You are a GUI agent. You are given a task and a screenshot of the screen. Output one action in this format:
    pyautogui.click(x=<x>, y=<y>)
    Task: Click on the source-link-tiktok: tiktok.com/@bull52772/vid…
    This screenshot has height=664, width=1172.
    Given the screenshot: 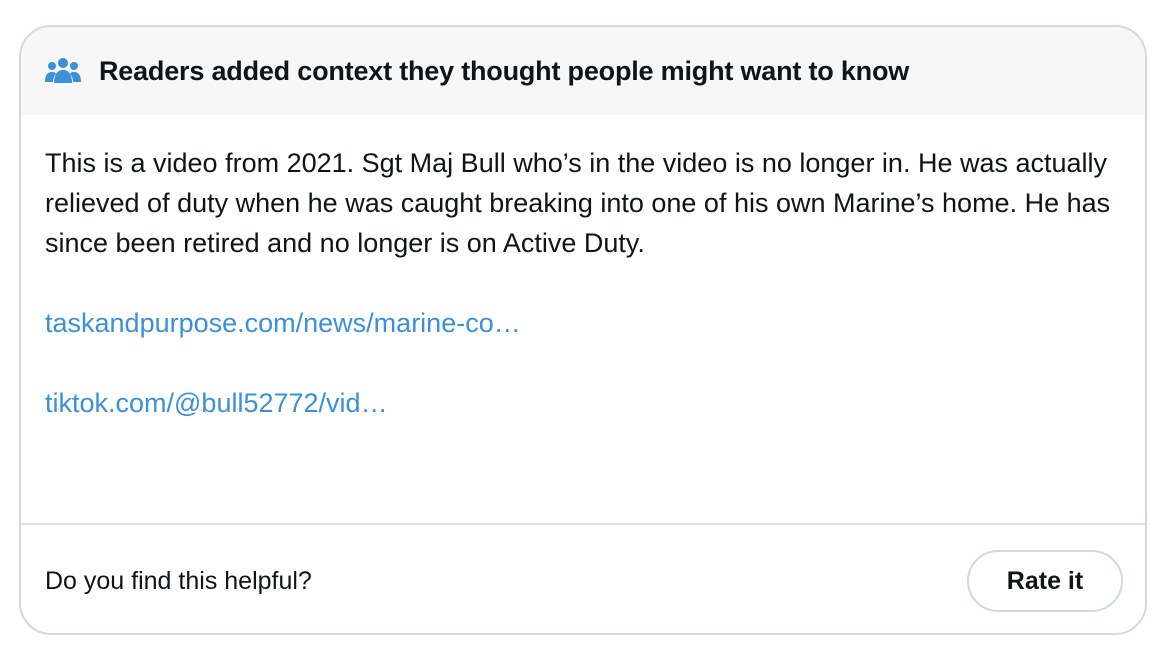 What is the action you would take?
    pyautogui.click(x=583, y=403)
    